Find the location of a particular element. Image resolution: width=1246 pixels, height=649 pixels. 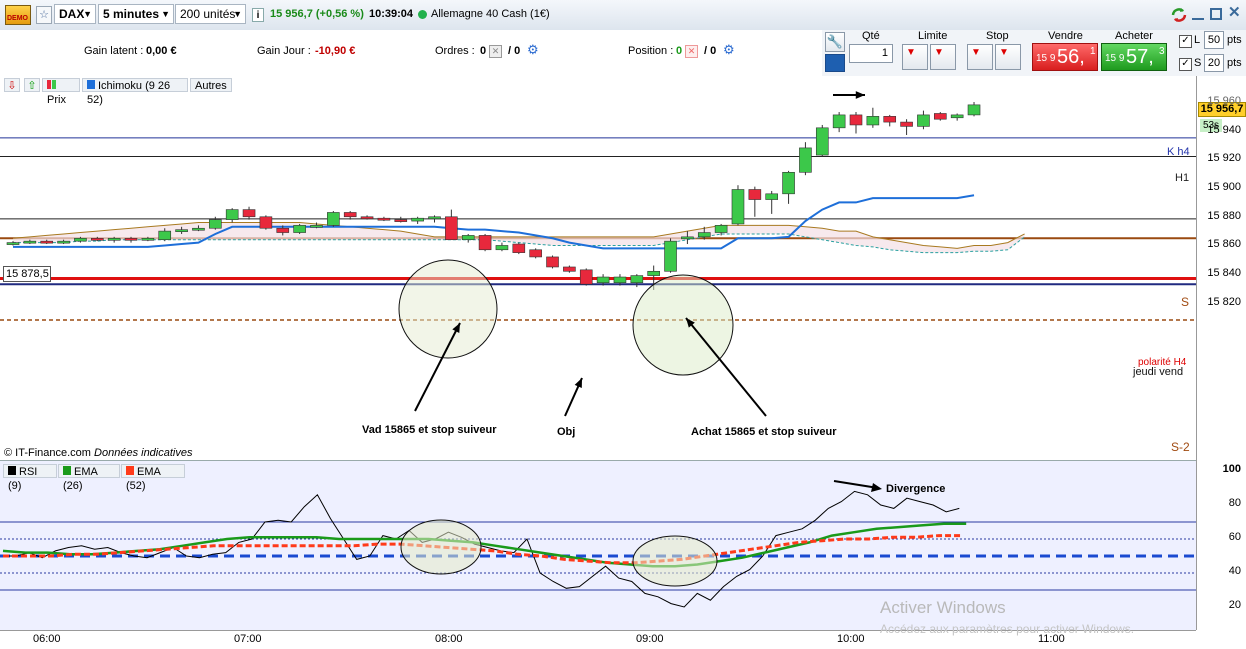

legend-ichimoku: Ichimoku (9 26 52) is located at coordinates (135, 92).